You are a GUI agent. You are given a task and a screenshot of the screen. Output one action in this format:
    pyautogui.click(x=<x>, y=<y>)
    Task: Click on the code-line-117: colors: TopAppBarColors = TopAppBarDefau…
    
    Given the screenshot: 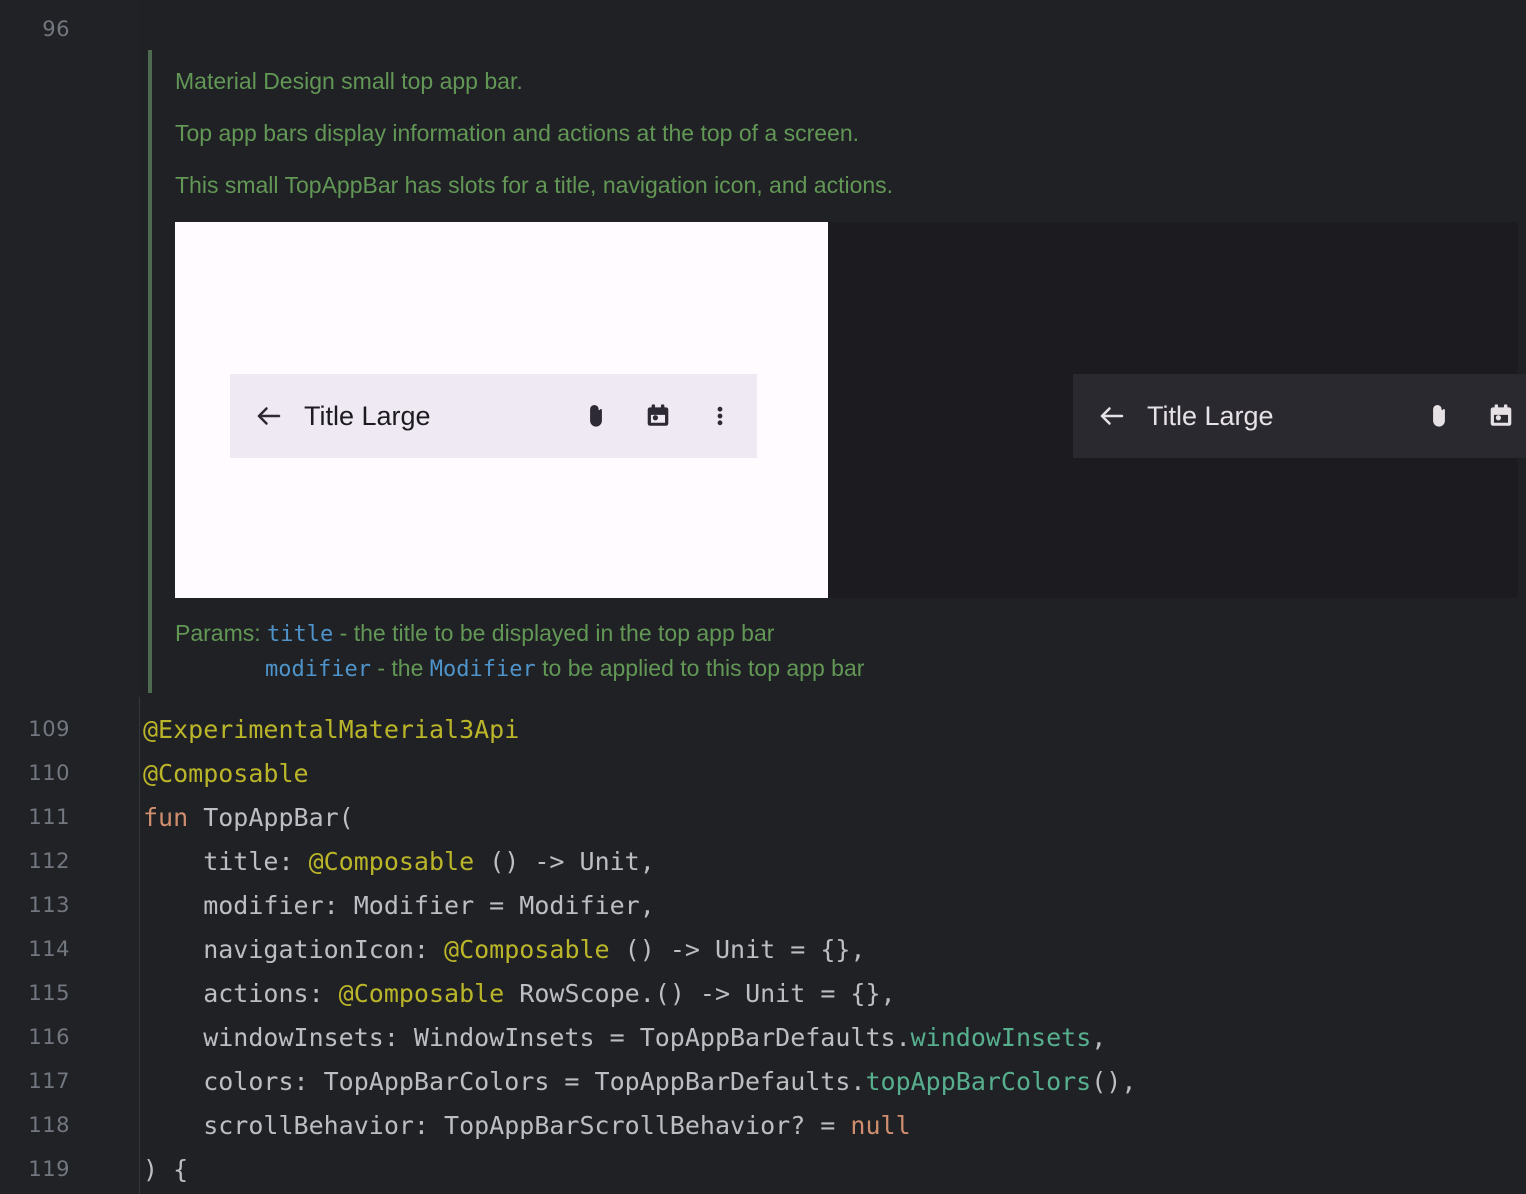 What is the action you would take?
    pyautogui.click(x=639, y=1081)
    